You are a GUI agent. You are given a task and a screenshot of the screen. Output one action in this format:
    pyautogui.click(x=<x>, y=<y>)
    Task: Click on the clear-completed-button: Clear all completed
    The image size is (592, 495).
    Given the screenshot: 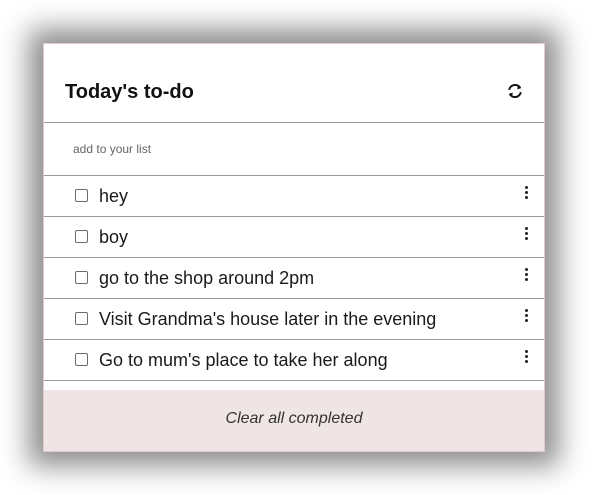 What is the action you would take?
    pyautogui.click(x=294, y=419)
    